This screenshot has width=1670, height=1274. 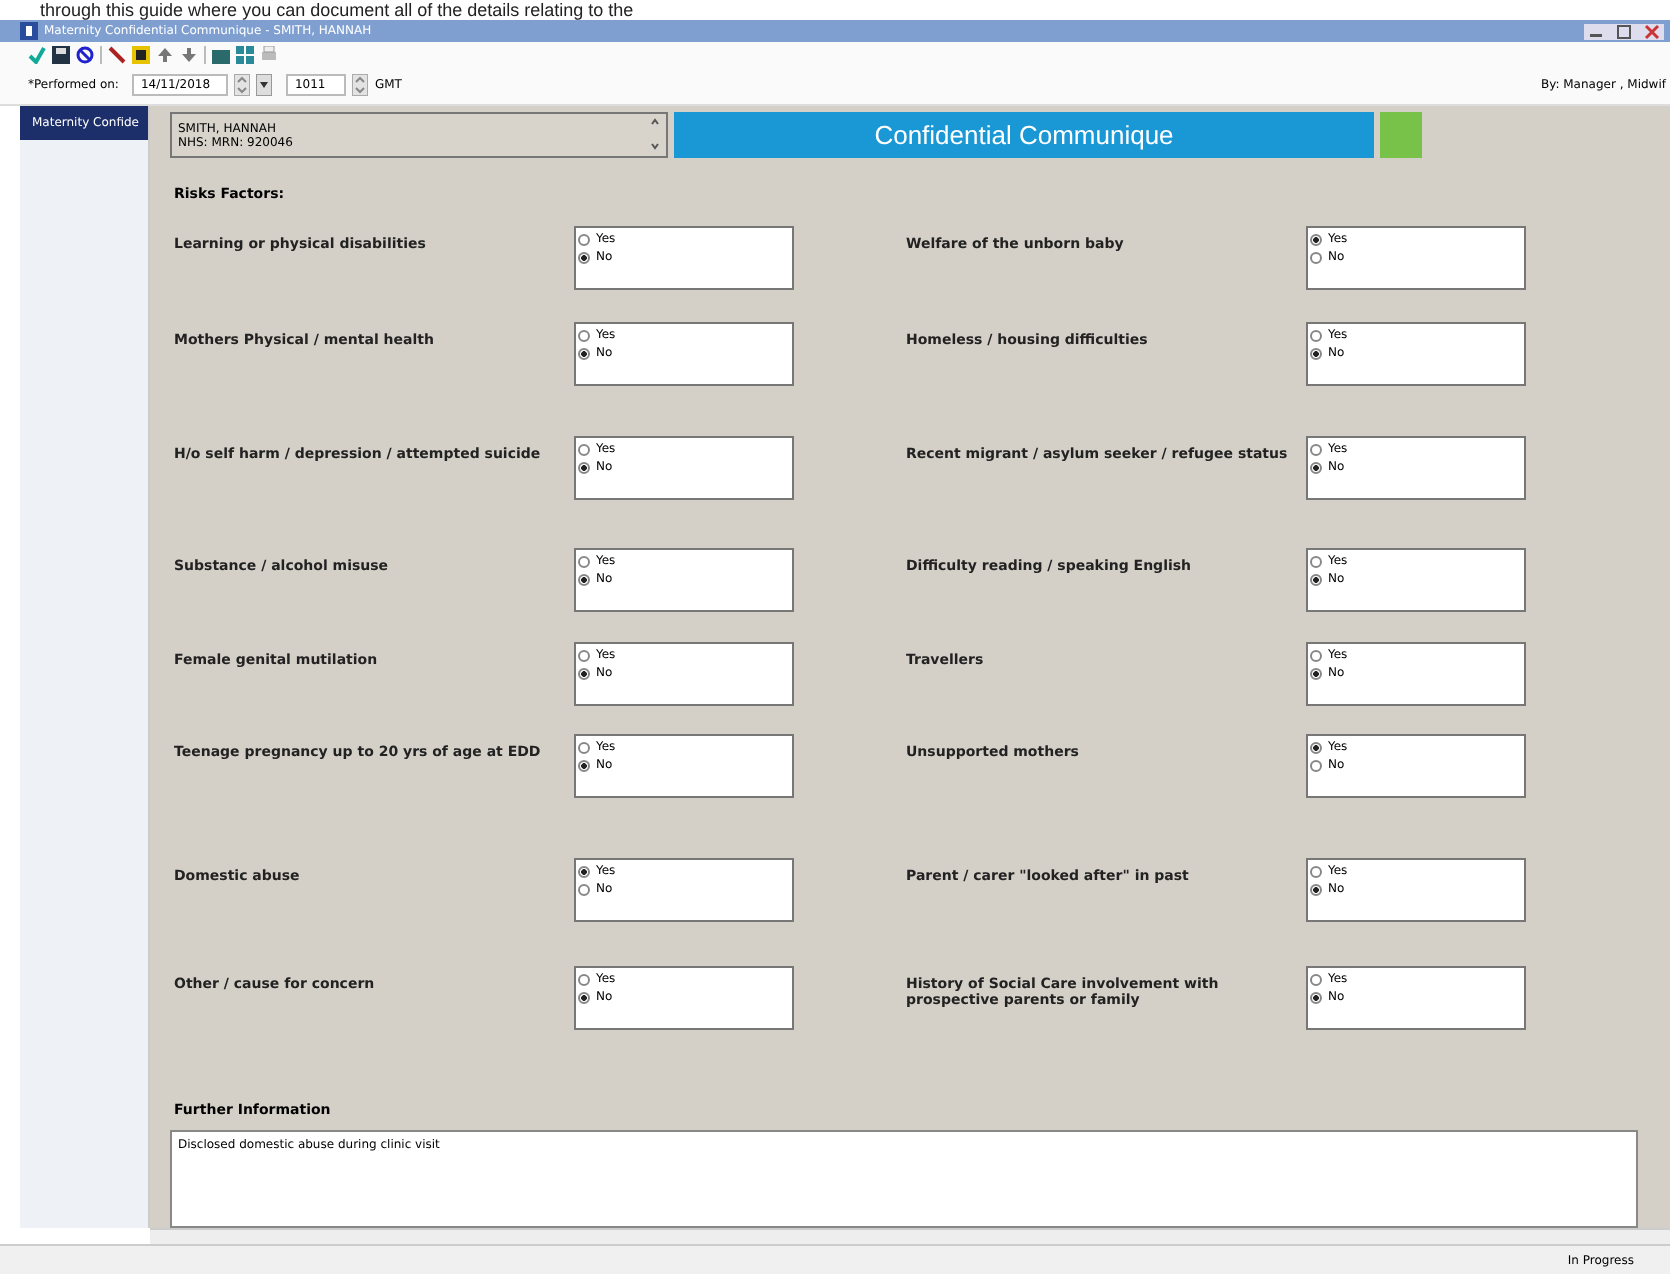 What do you see at coordinates (189, 54) in the screenshot?
I see `down-arrow-icon` at bounding box center [189, 54].